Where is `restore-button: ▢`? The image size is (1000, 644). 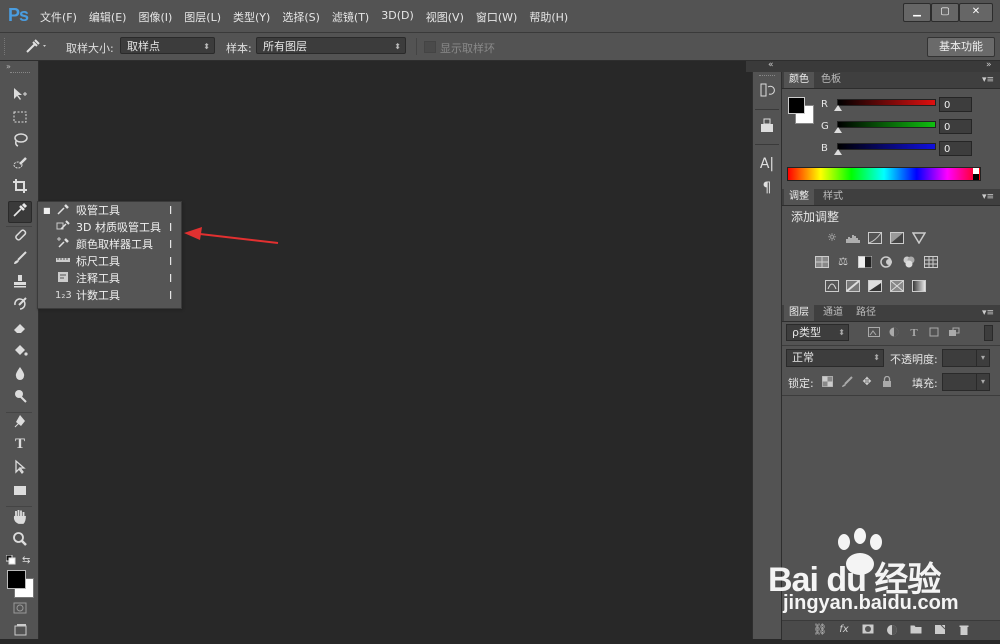 restore-button: ▢ is located at coordinates (945, 12).